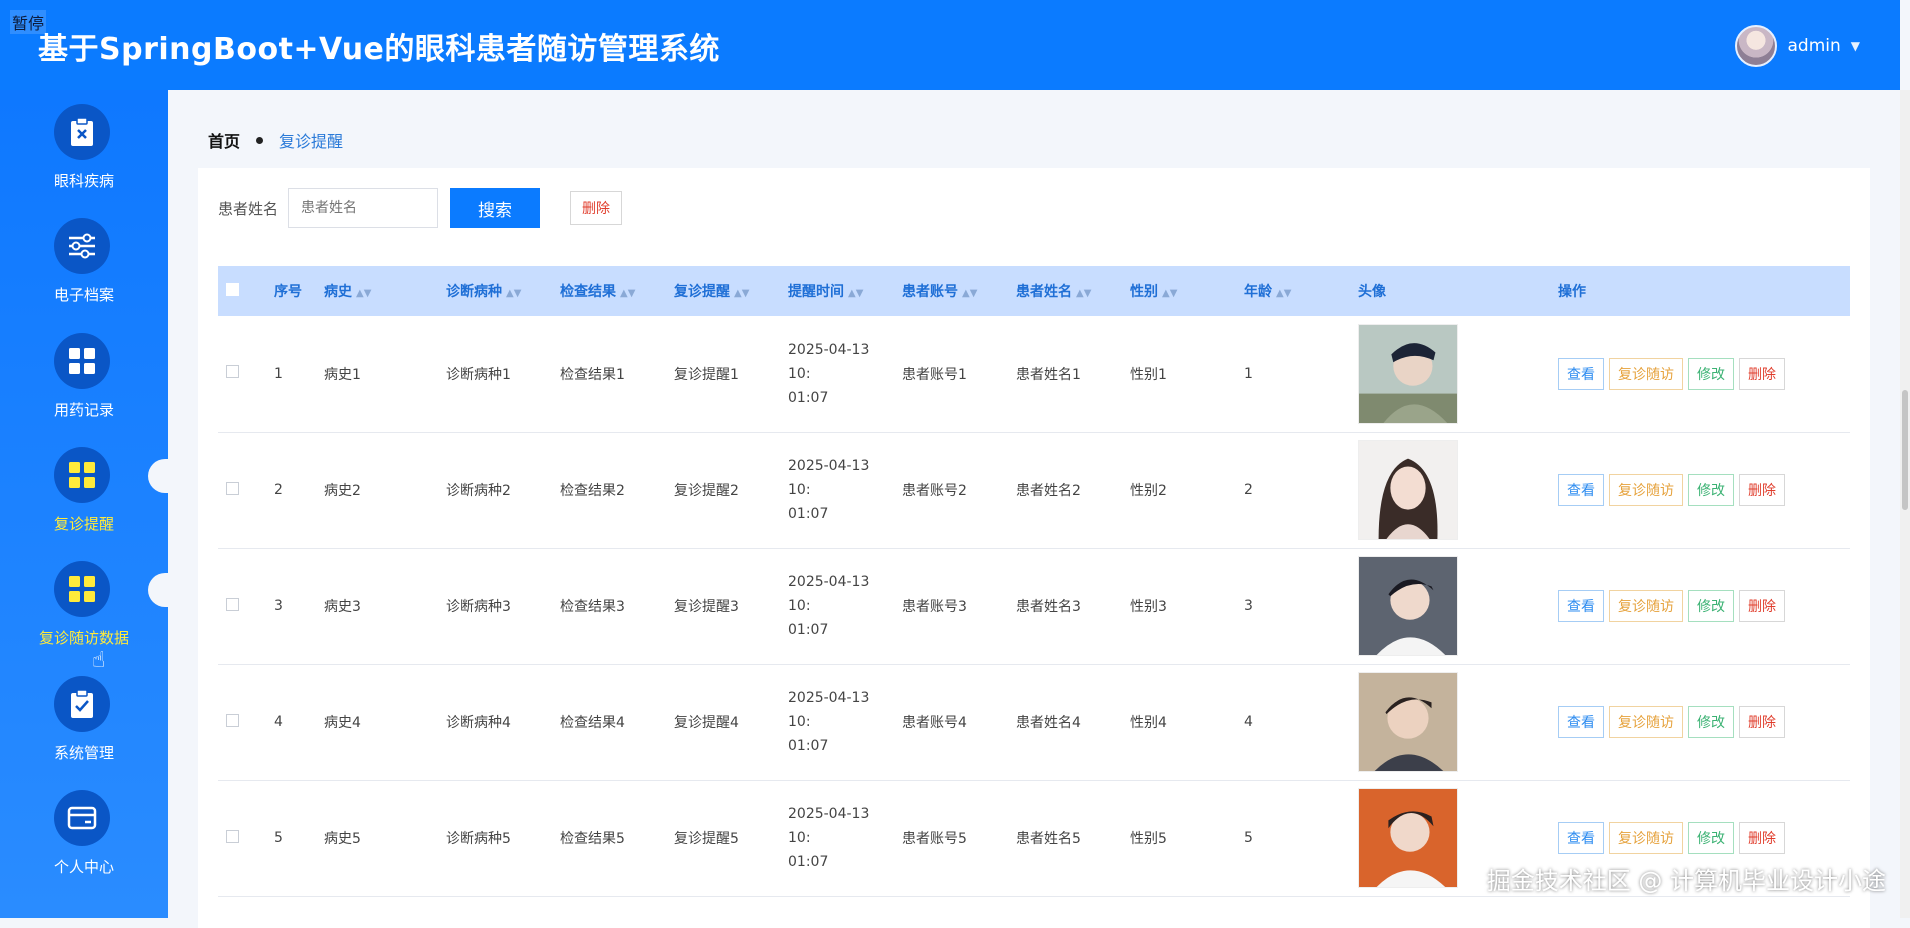 This screenshot has width=1910, height=928. Describe the element at coordinates (1293, 838) in the screenshot. I see `cell-age: 5` at that location.